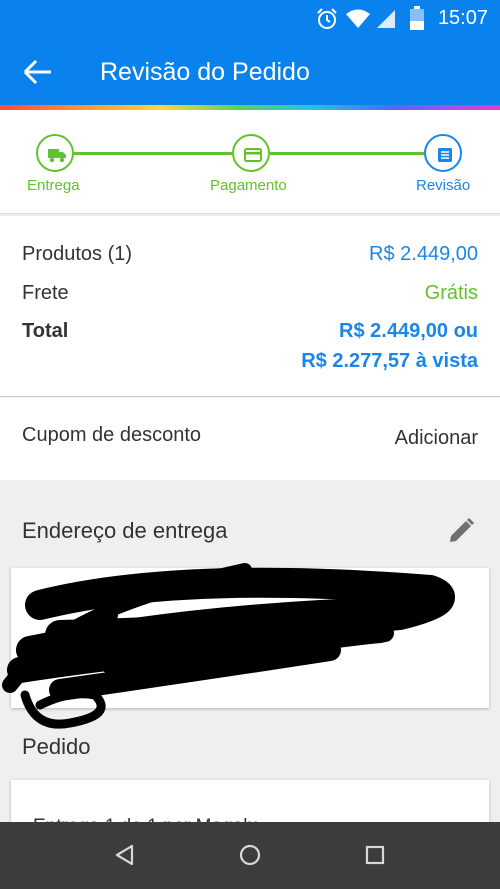 This screenshot has height=889, width=500. I want to click on card-icon, so click(253, 155).